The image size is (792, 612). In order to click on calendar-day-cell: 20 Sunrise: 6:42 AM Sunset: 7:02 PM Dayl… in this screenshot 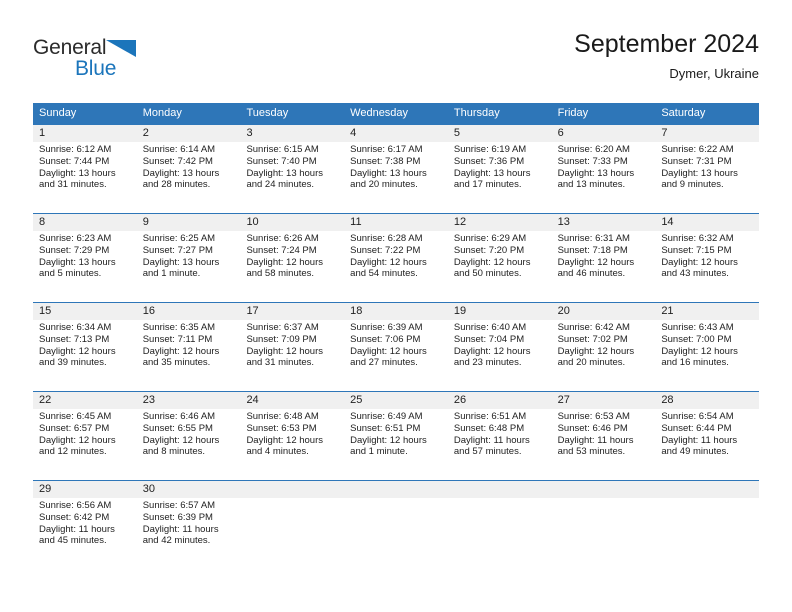, I will do `click(604, 347)`.